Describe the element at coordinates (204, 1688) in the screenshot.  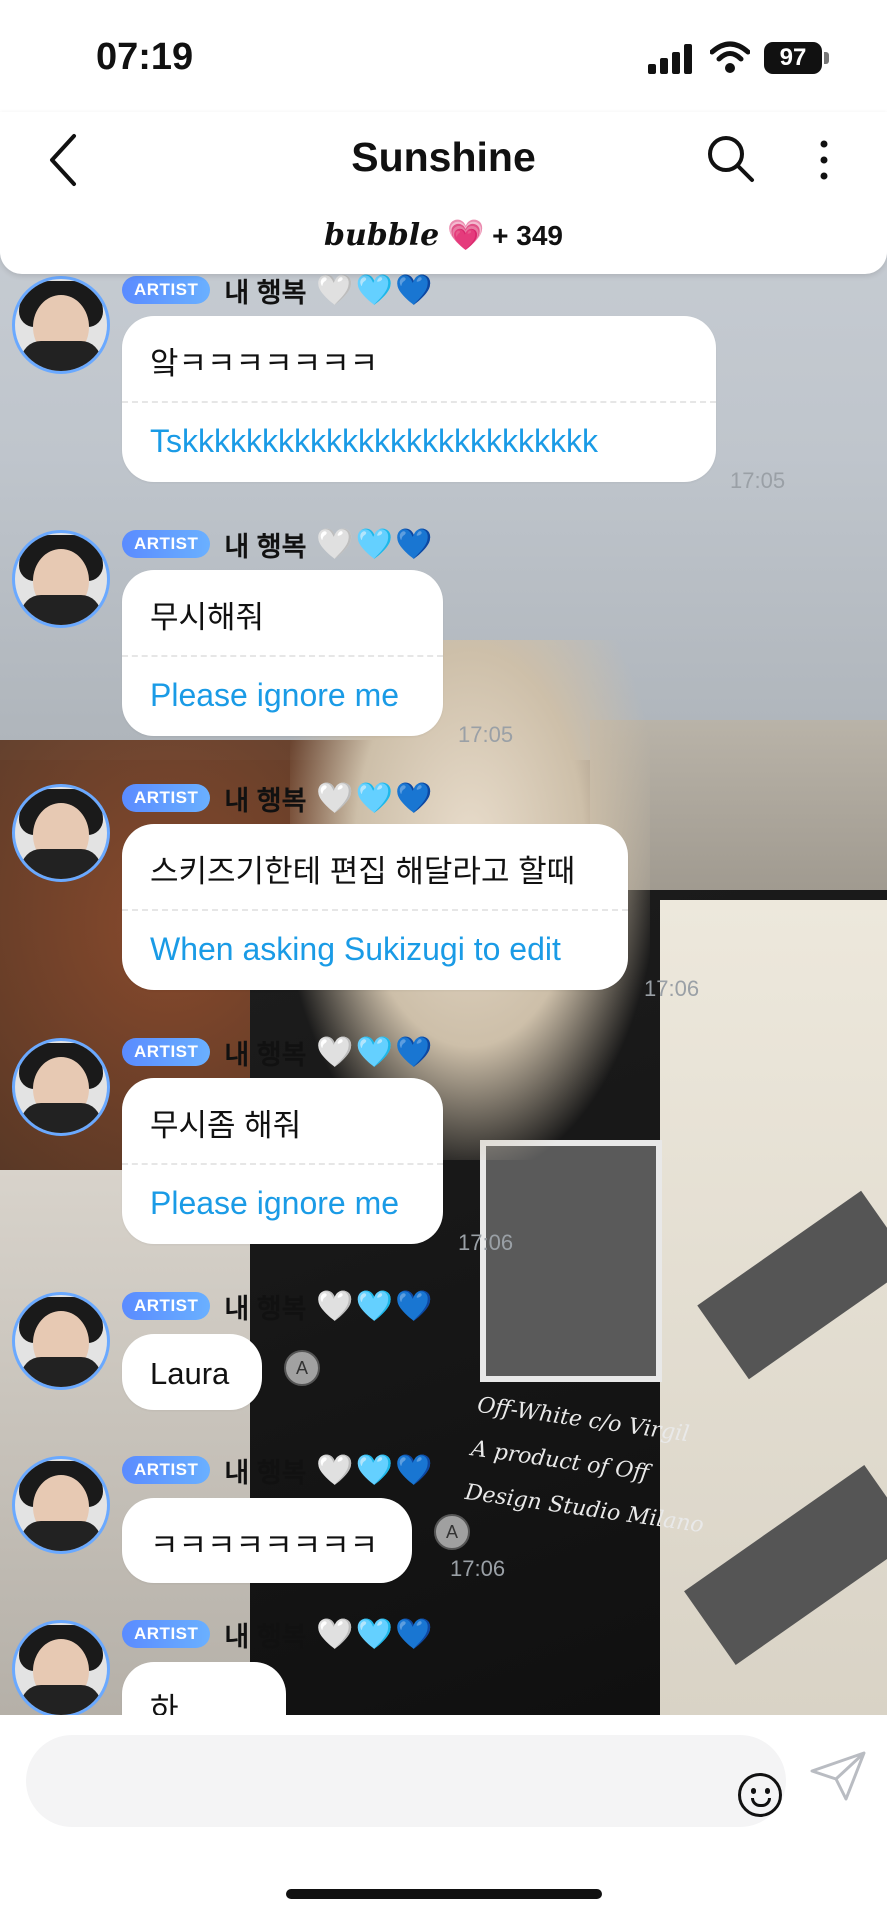
I see `message-bubble: 하..` at that location.